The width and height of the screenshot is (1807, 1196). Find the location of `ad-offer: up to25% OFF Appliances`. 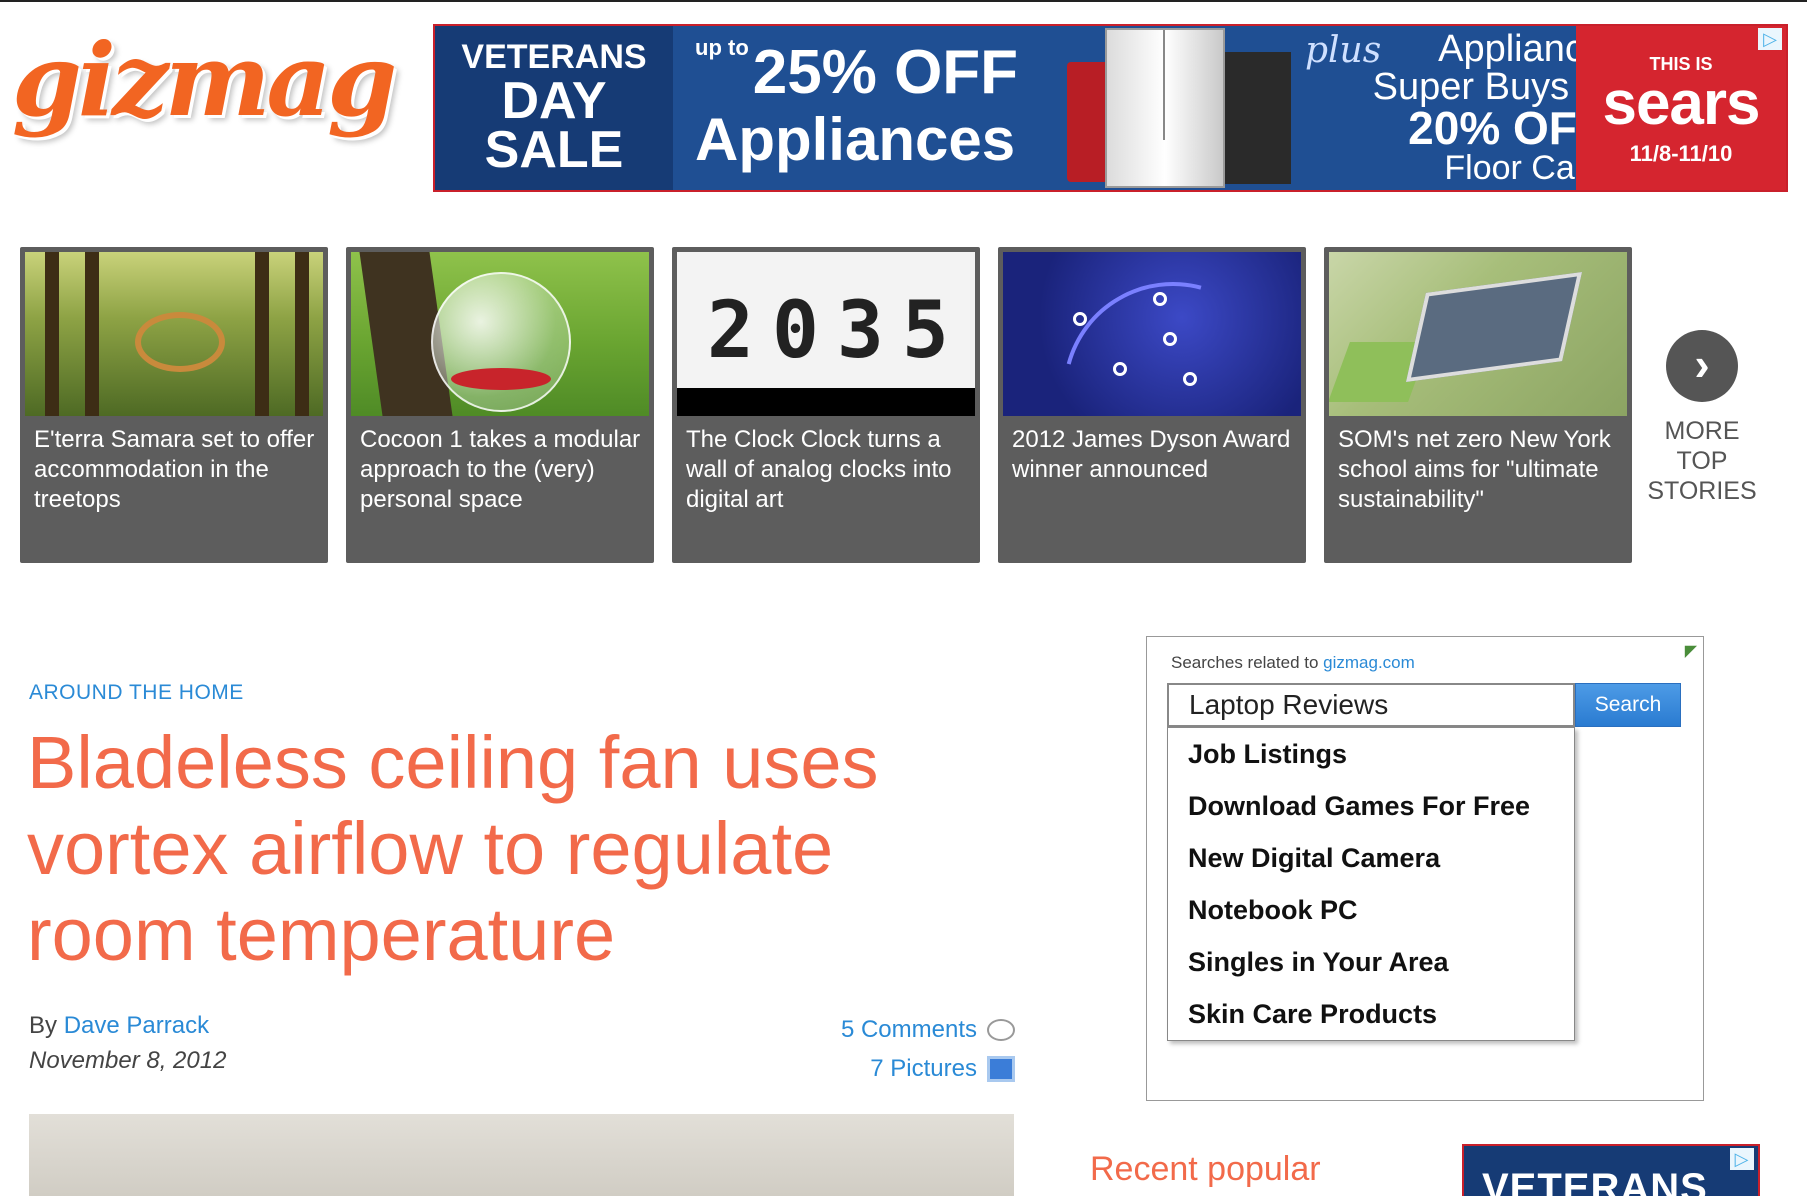

ad-offer: up to25% OFF Appliances is located at coordinates (857, 104).